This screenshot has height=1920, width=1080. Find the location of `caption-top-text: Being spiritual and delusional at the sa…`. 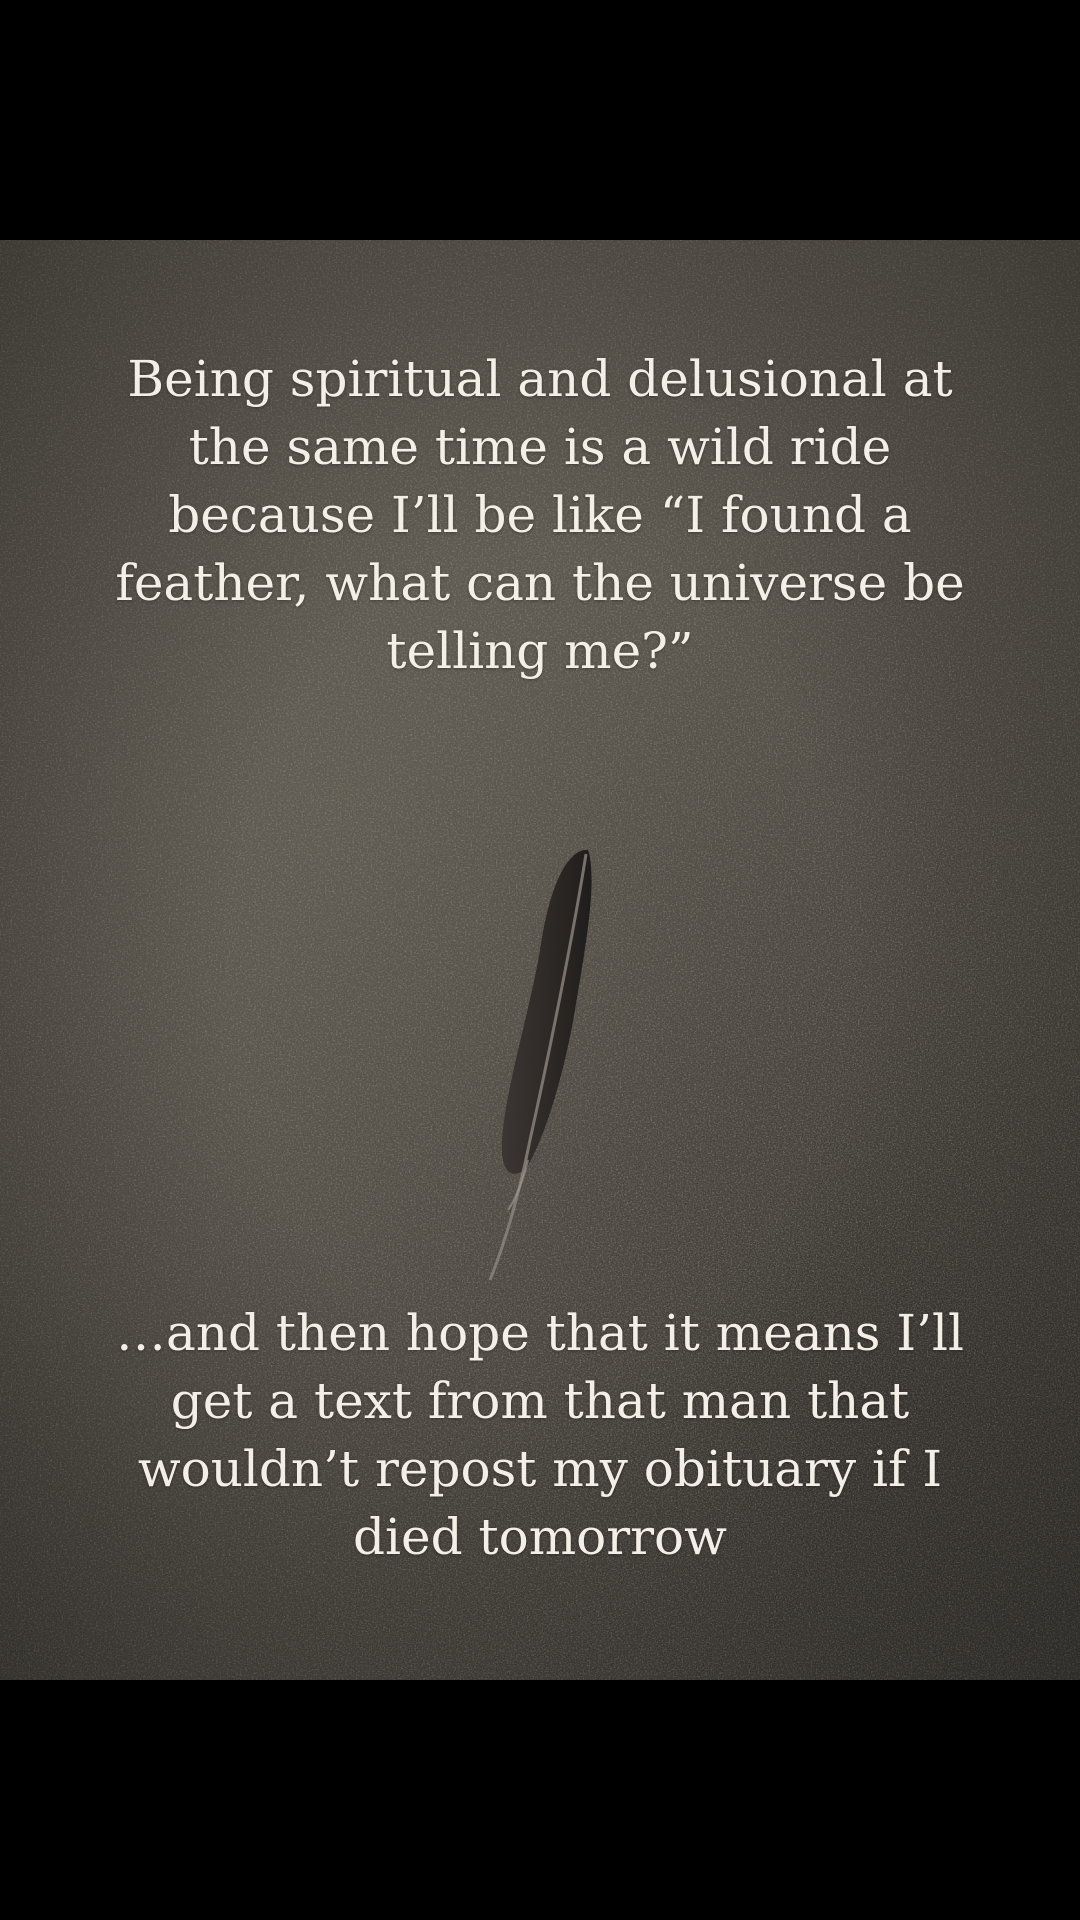

caption-top-text: Being spiritual and delusional at the sa… is located at coordinates (540, 515).